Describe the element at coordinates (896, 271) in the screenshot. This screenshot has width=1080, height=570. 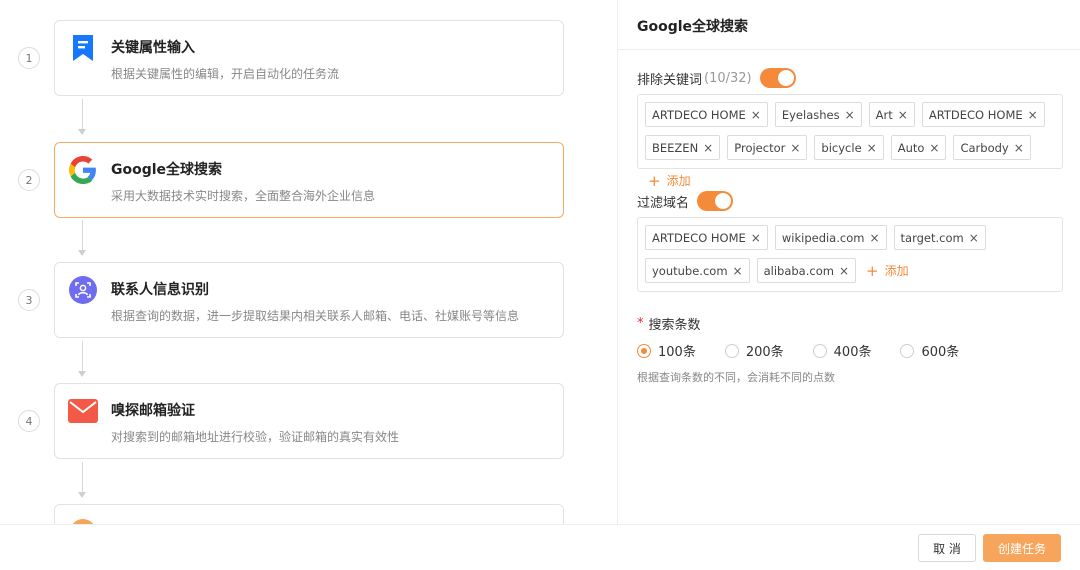
I see `add-label: 添加` at that location.